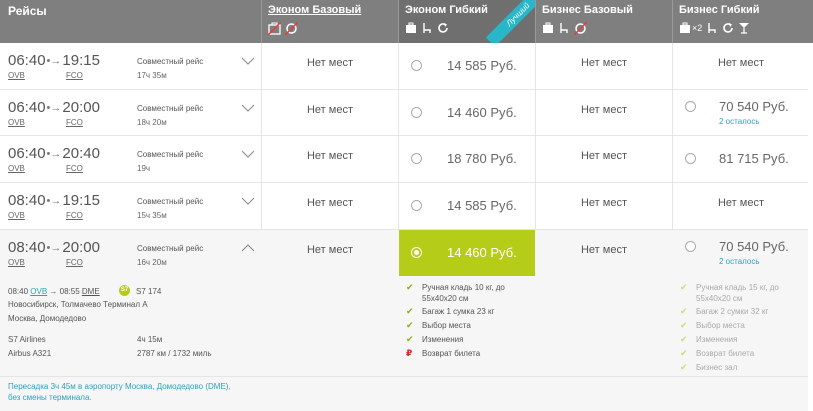  I want to click on segment-route: 08:40 OVB → 08:55 DME, so click(54, 291).